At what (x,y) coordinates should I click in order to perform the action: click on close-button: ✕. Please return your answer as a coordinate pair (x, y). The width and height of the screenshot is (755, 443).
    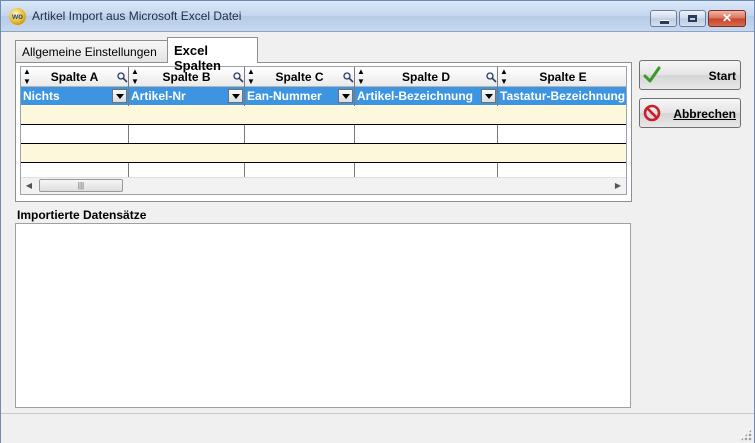
    Looking at the image, I should click on (727, 18).